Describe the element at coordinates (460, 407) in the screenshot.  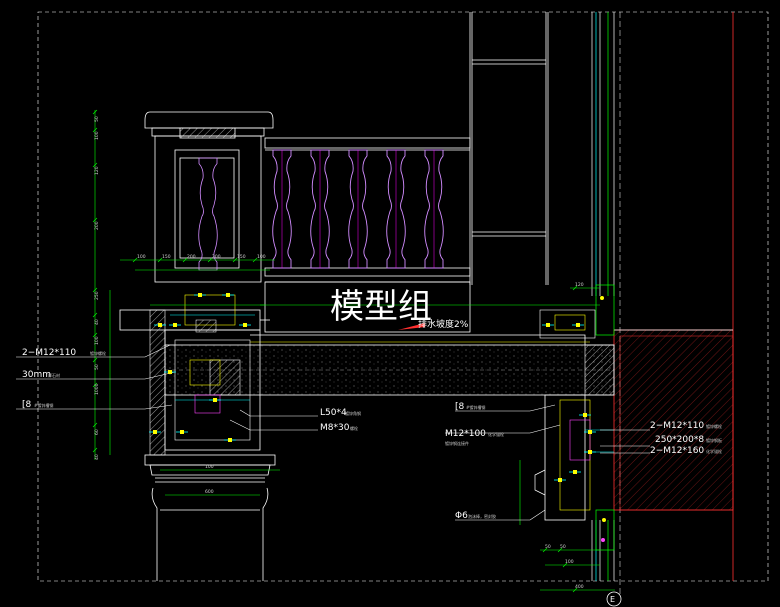
I see `callout-right-channel: [8` at that location.